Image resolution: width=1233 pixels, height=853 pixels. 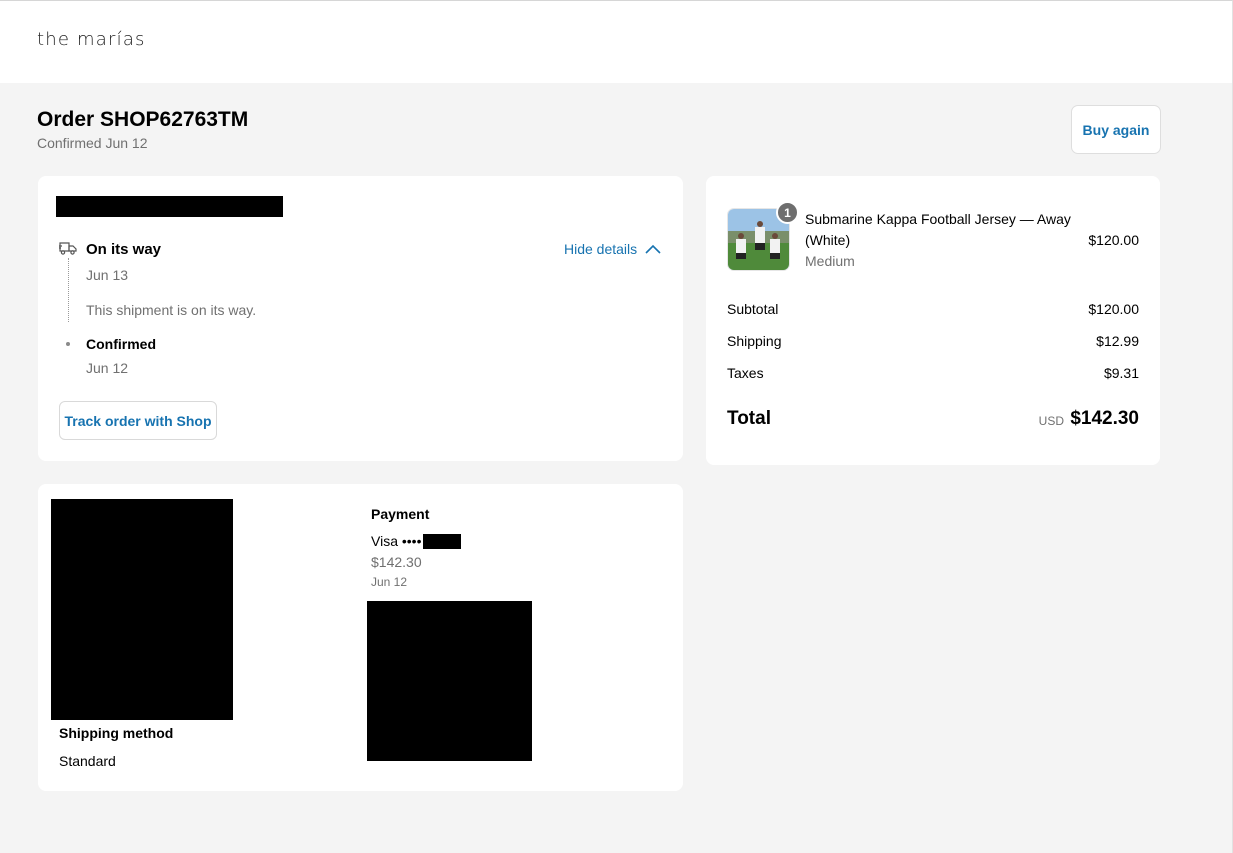 I want to click on redacted-billing-address, so click(x=449, y=681).